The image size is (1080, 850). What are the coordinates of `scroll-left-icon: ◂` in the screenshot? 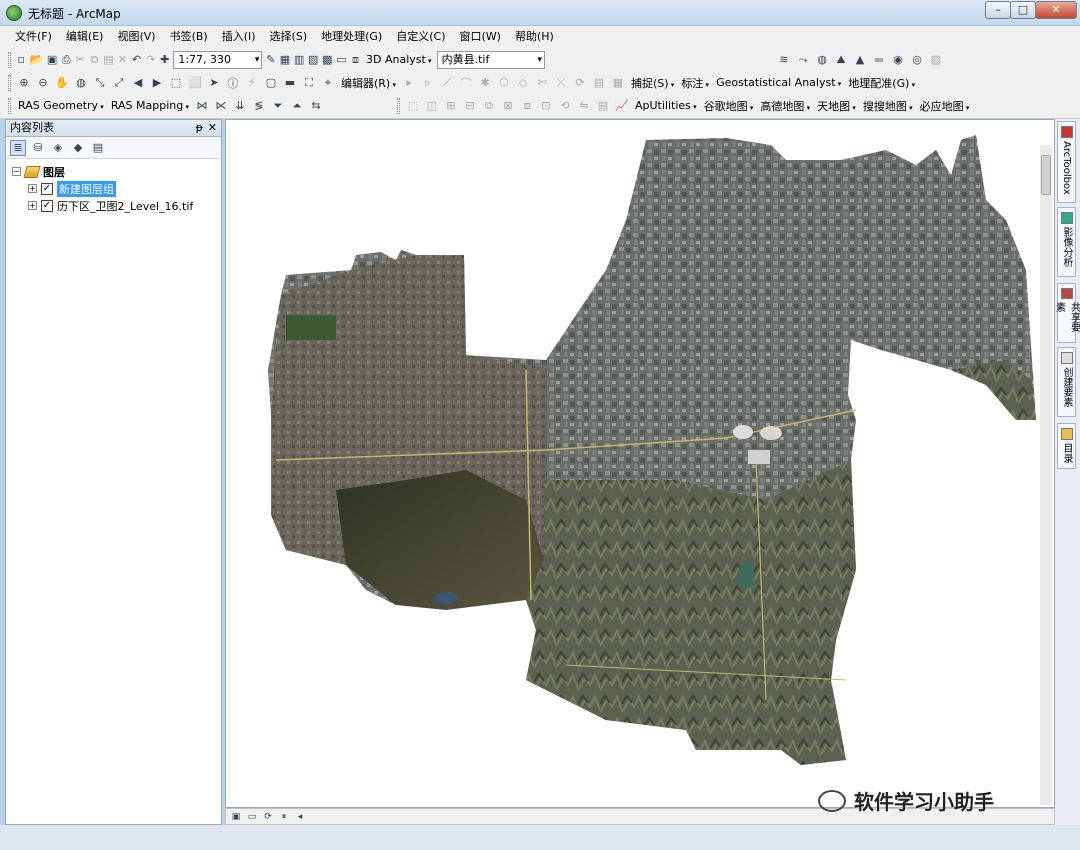 It's located at (300, 817).